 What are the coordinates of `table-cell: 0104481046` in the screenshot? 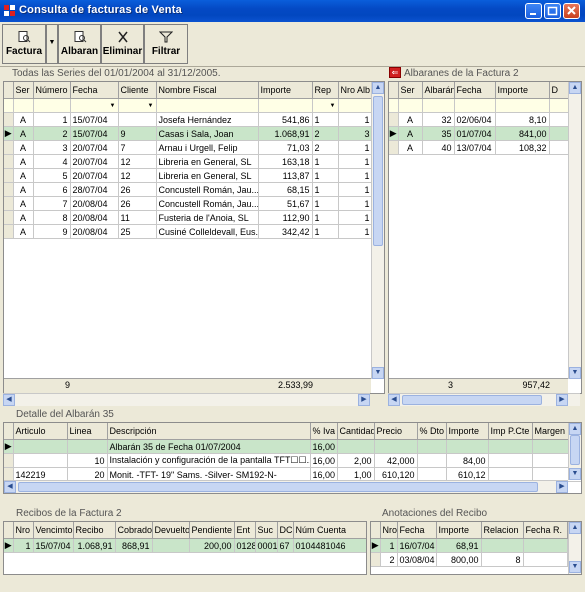 It's located at (329, 545).